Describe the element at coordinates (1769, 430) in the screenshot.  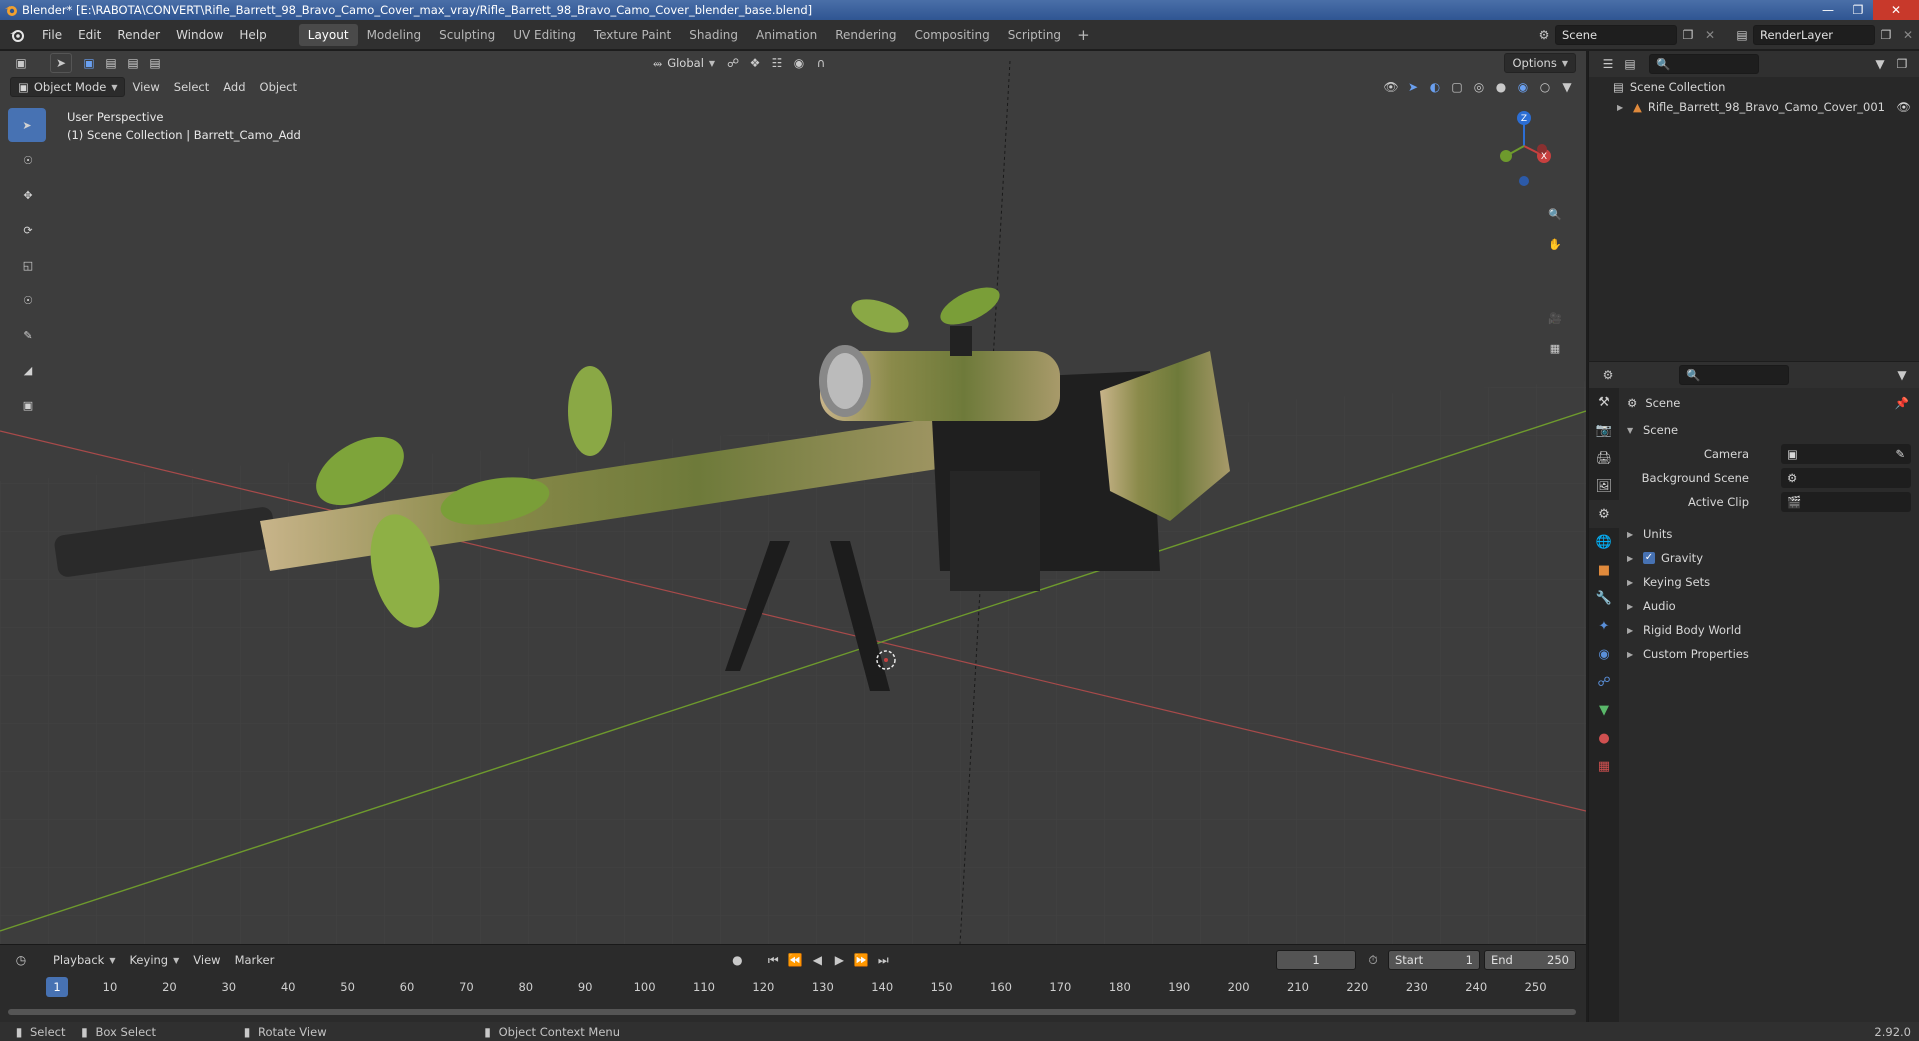
I see `panel-scene: ▼ Scene` at that location.